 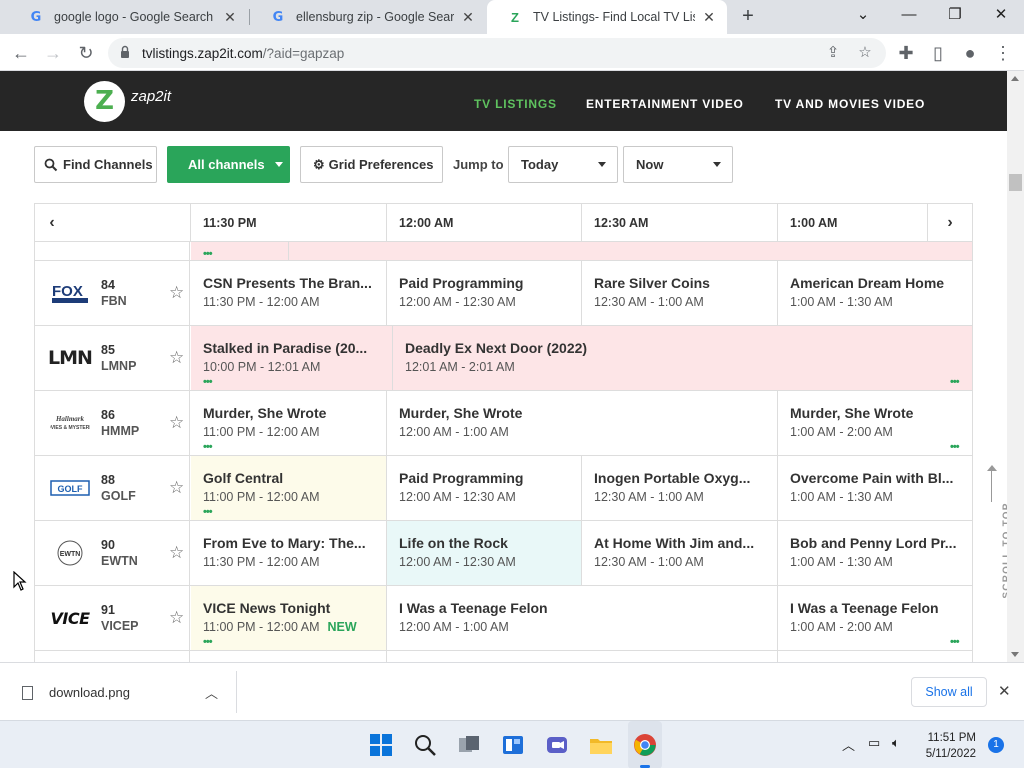 I want to click on day-select: Today, so click(x=563, y=164).